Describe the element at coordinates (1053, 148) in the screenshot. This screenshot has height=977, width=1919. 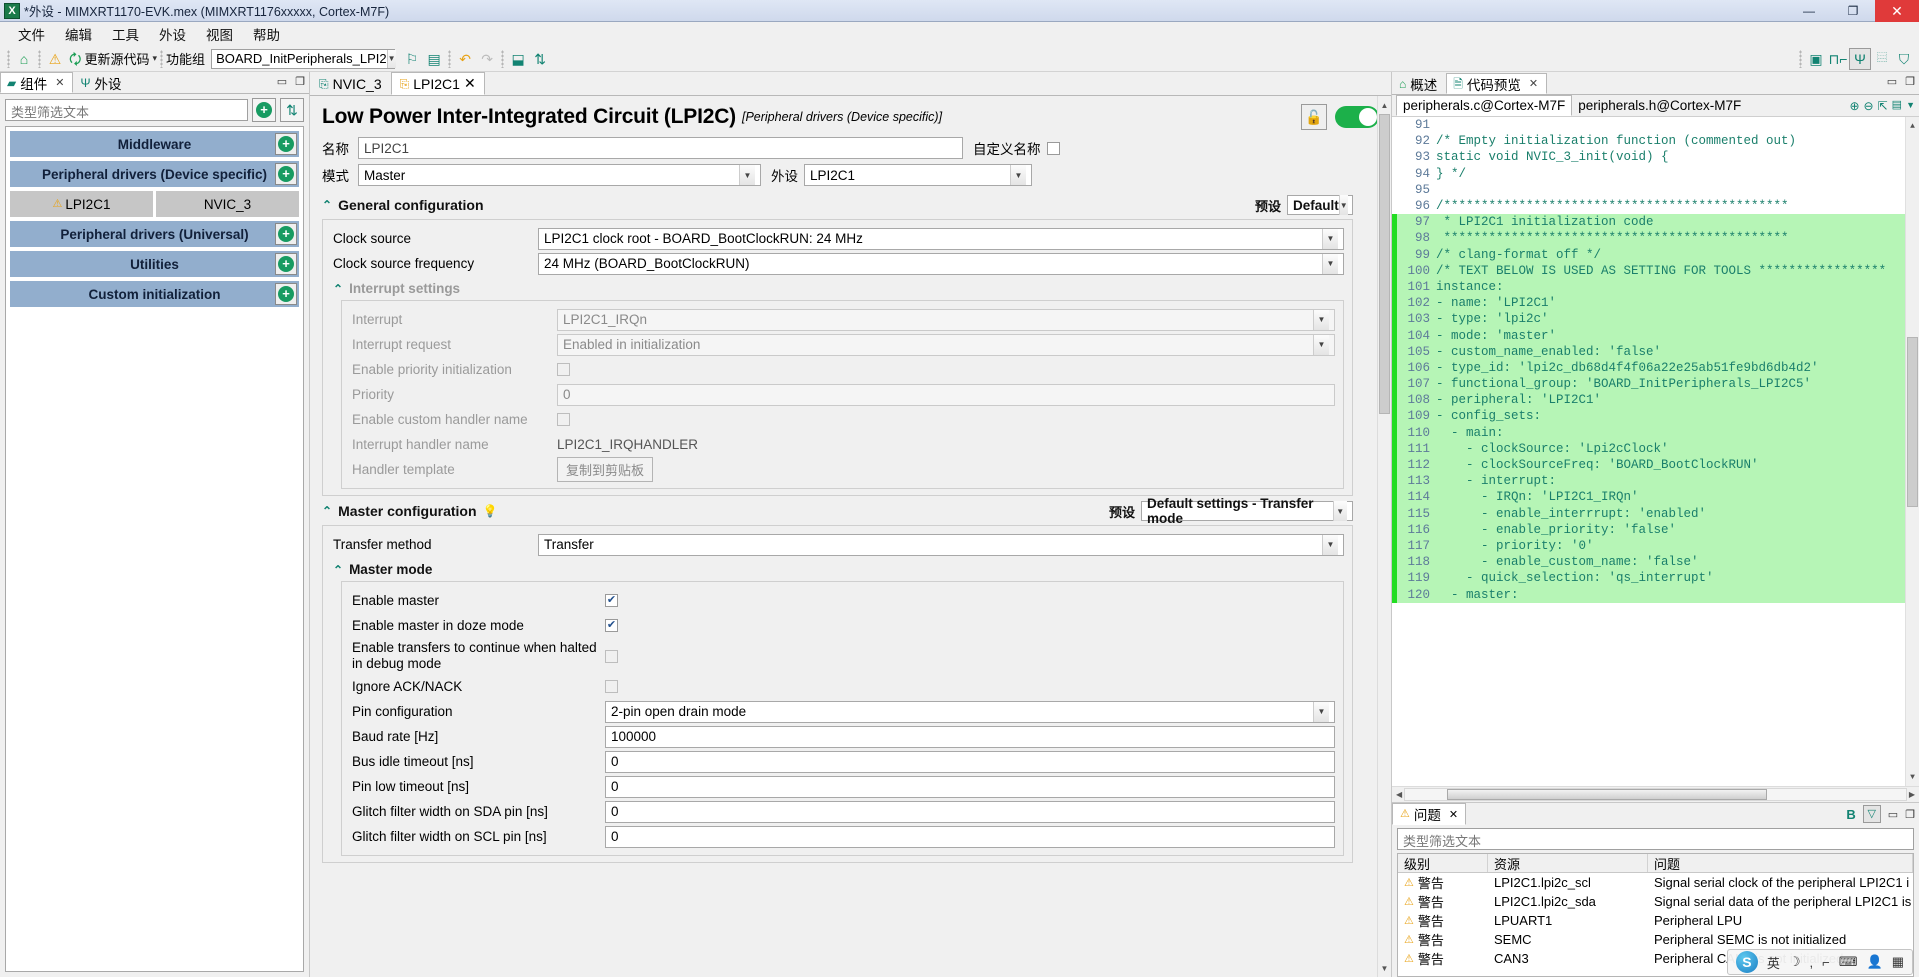
I see `custom-name-checkbox` at that location.